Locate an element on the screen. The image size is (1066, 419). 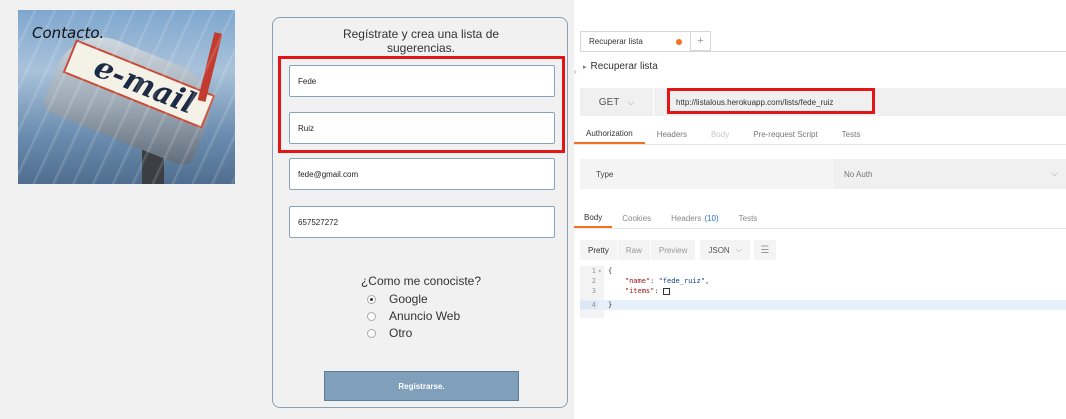
request-name-label: Recuperar lista is located at coordinates (624, 66).